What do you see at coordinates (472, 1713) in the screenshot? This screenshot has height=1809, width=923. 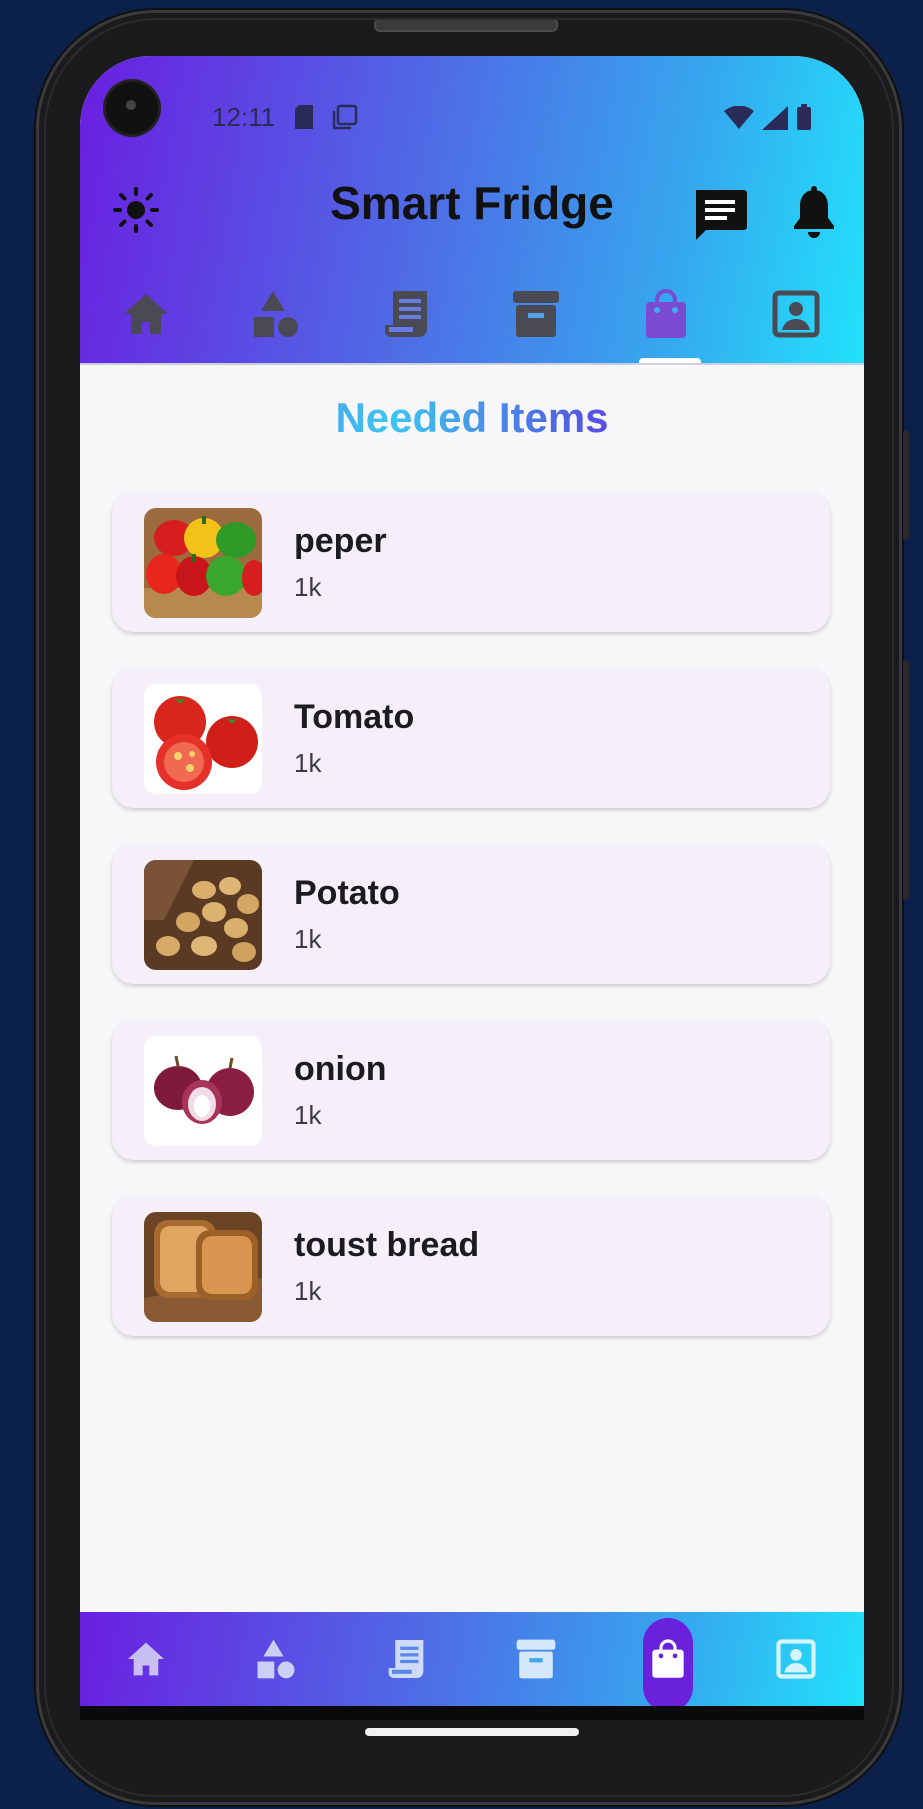 I see `system-nav-area` at bounding box center [472, 1713].